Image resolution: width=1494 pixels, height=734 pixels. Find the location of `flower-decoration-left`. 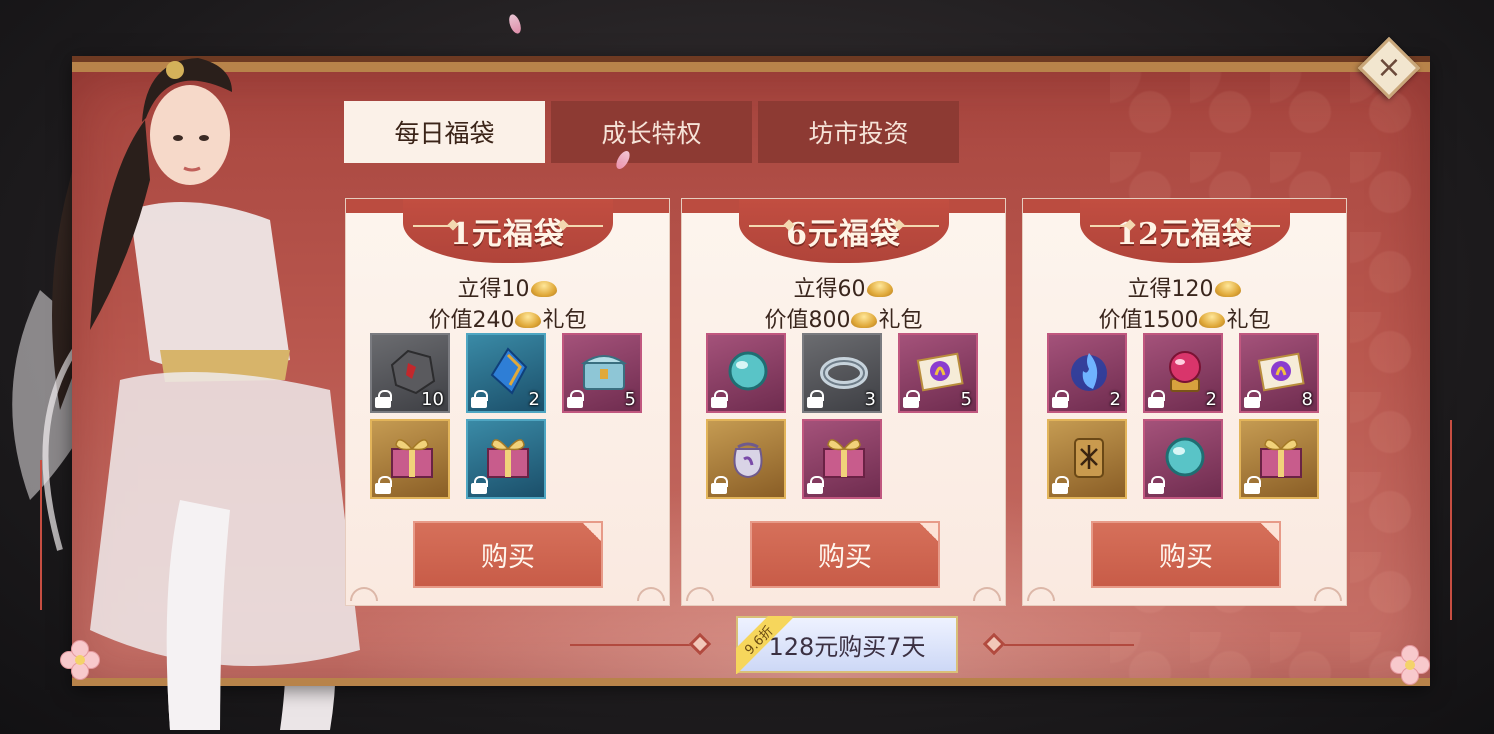

flower-decoration-left is located at coordinates (80, 660).